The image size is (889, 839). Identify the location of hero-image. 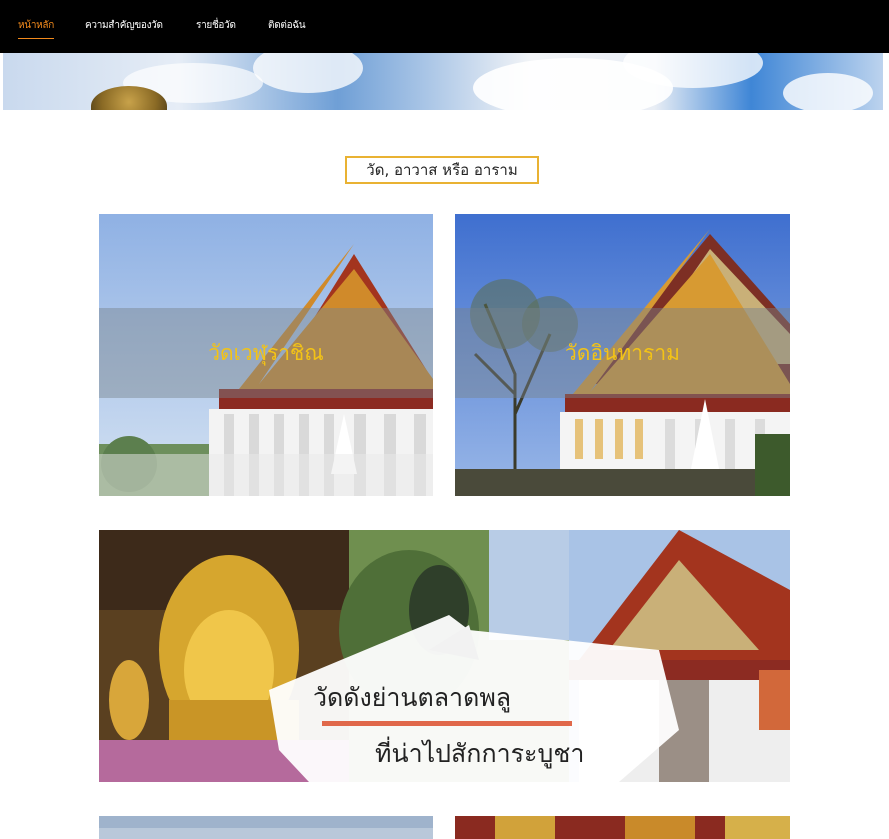
(443, 81).